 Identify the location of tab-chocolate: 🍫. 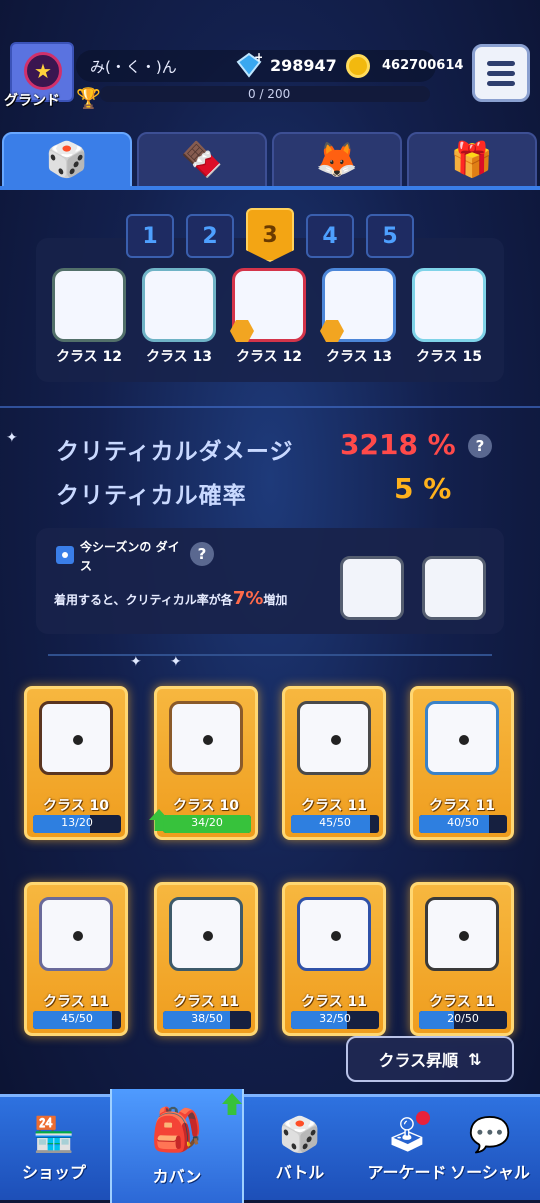
(202, 160).